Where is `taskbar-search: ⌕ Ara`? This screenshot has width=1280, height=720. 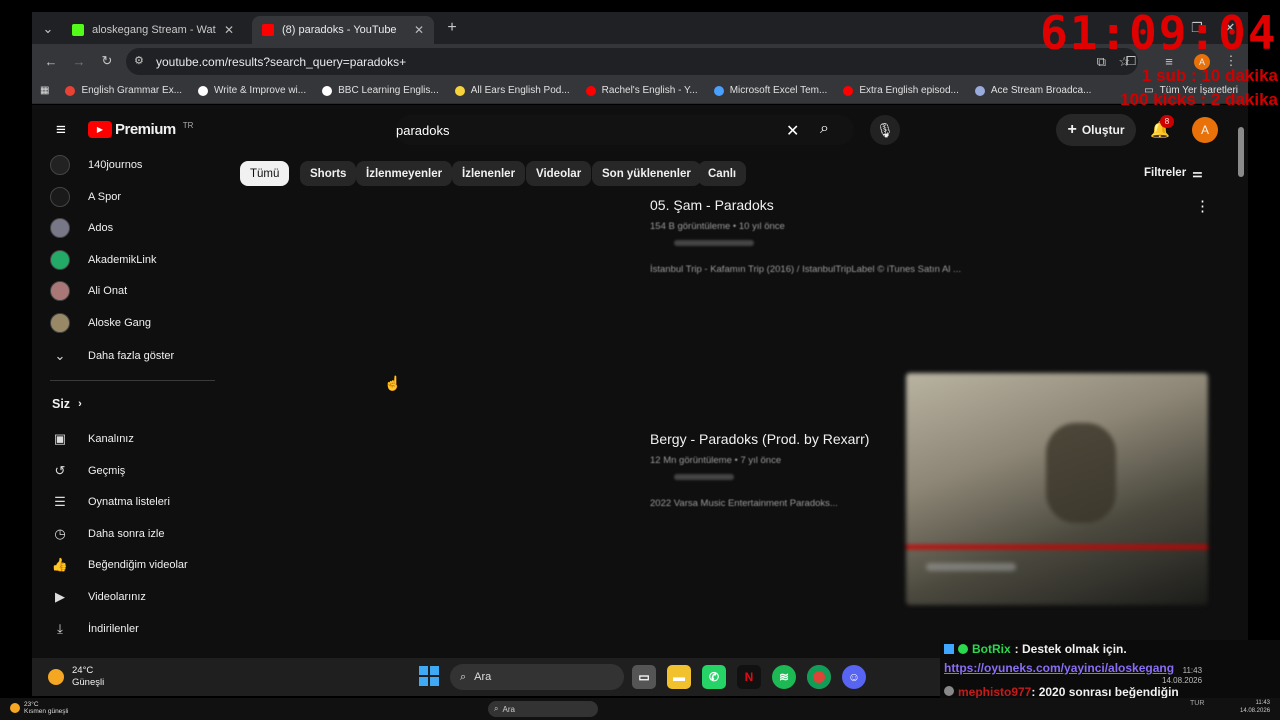 taskbar-search: ⌕ Ara is located at coordinates (537, 677).